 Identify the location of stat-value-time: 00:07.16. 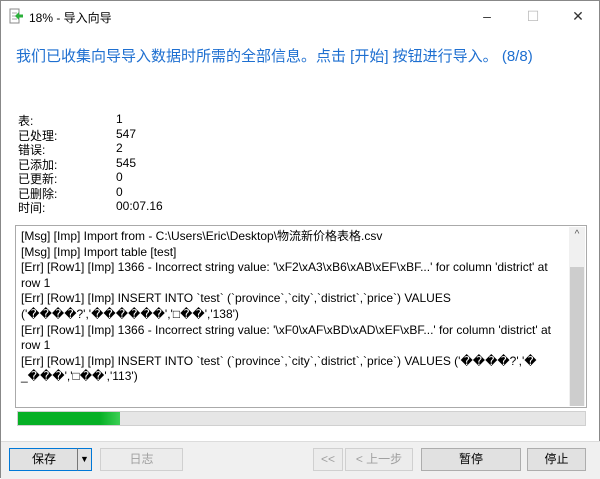
(139, 206).